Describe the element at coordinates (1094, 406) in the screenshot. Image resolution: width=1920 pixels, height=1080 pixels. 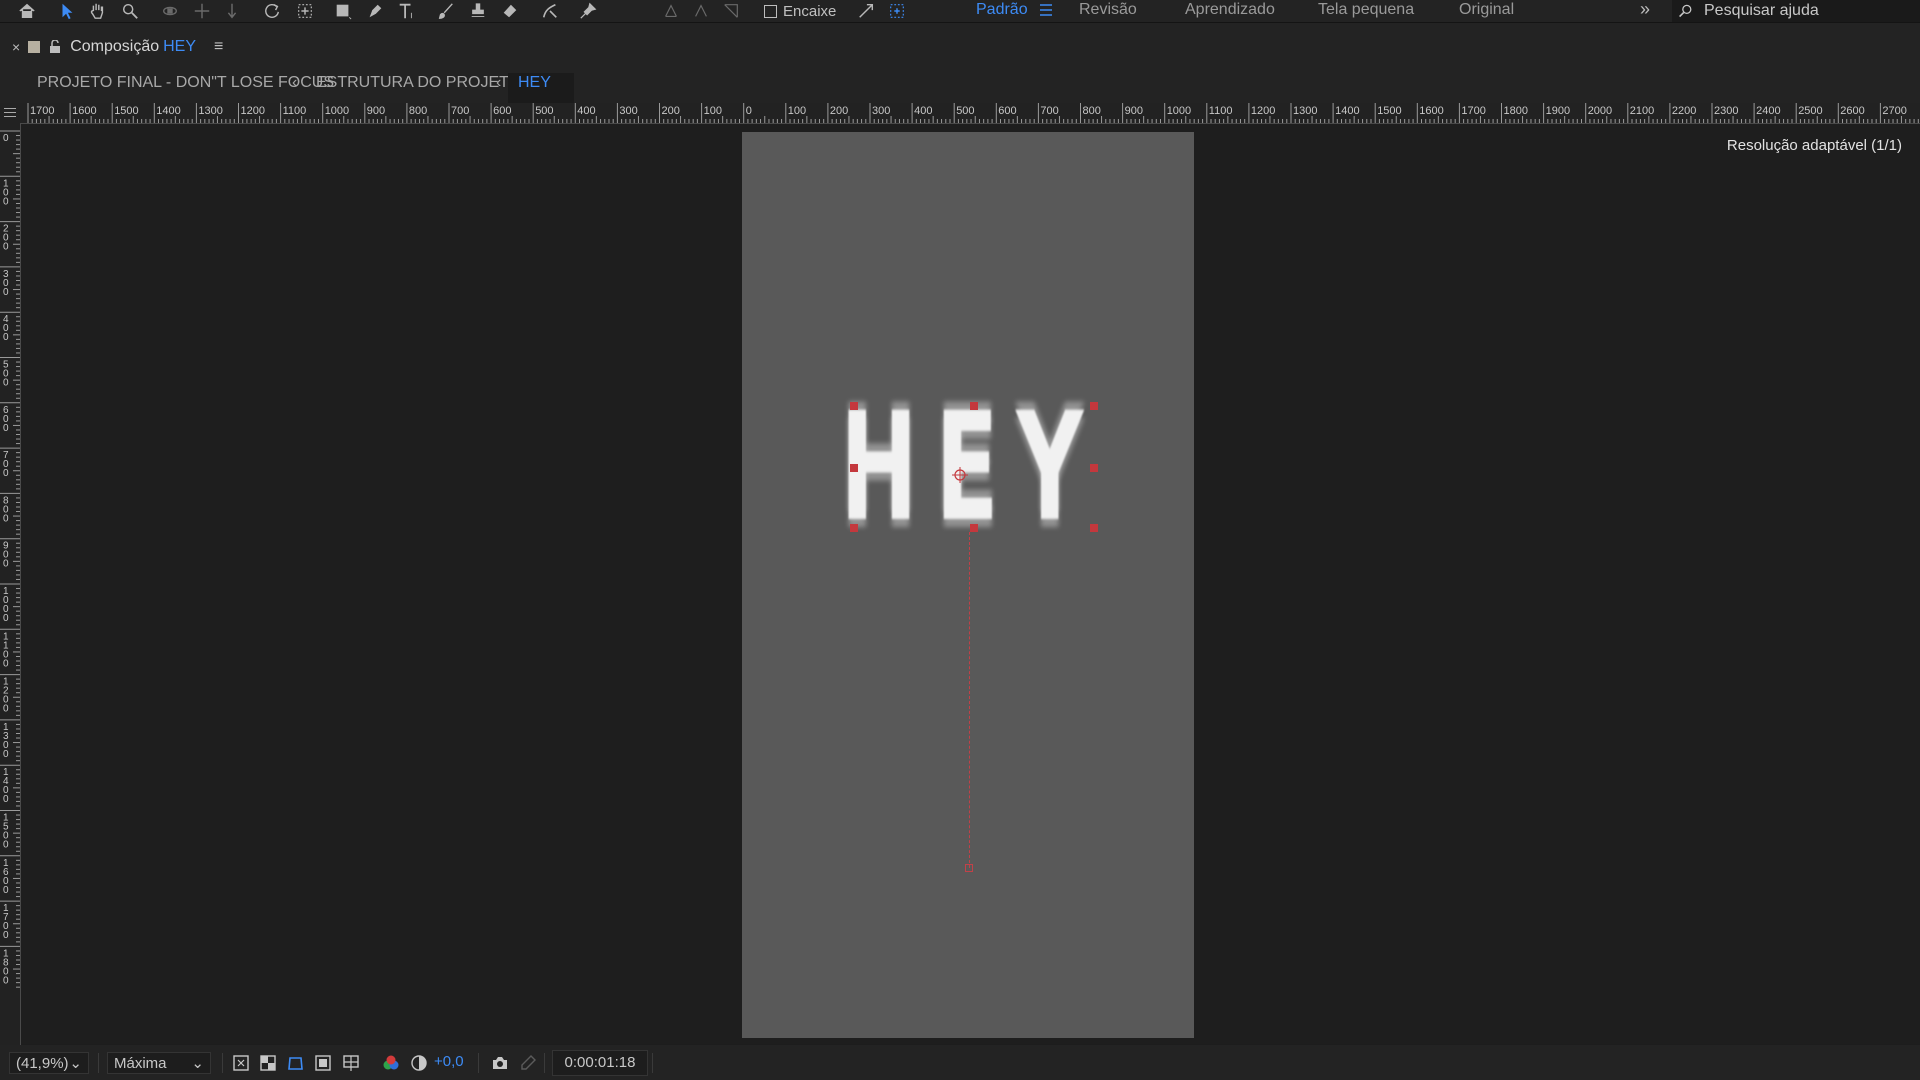
I see `transform-handle-top-right` at that location.